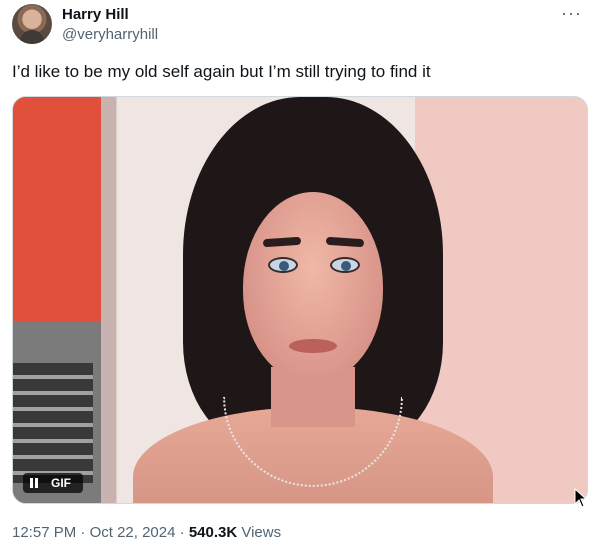 The width and height of the screenshot is (600, 558). Describe the element at coordinates (110, 35) in the screenshot. I see `author-handle: @veryharryhill` at that location.